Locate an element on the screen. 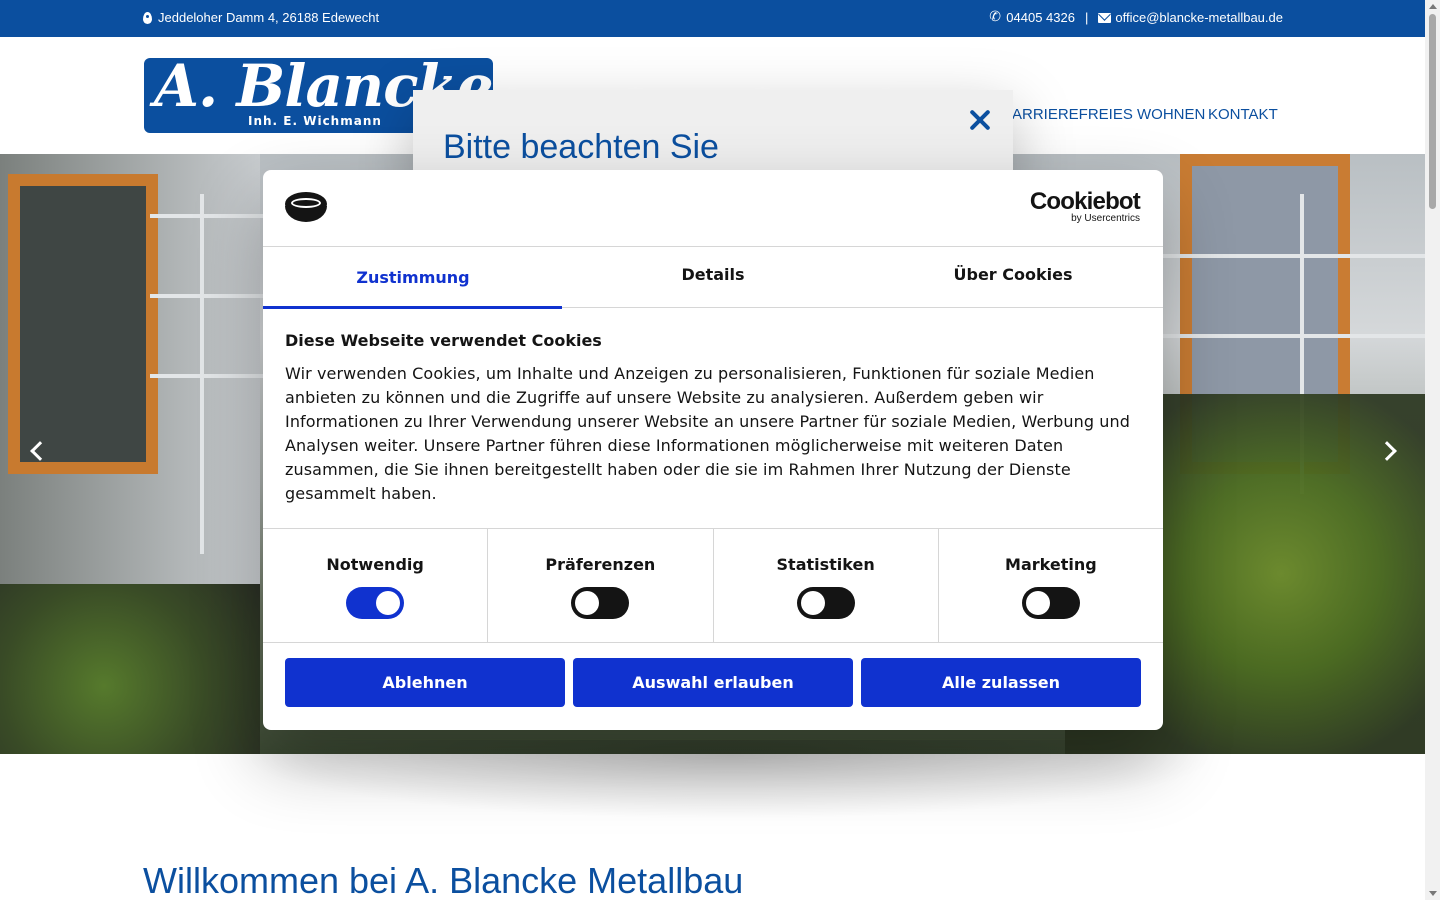 The image size is (1440, 900). dialog-shadow is located at coordinates (730, 780).